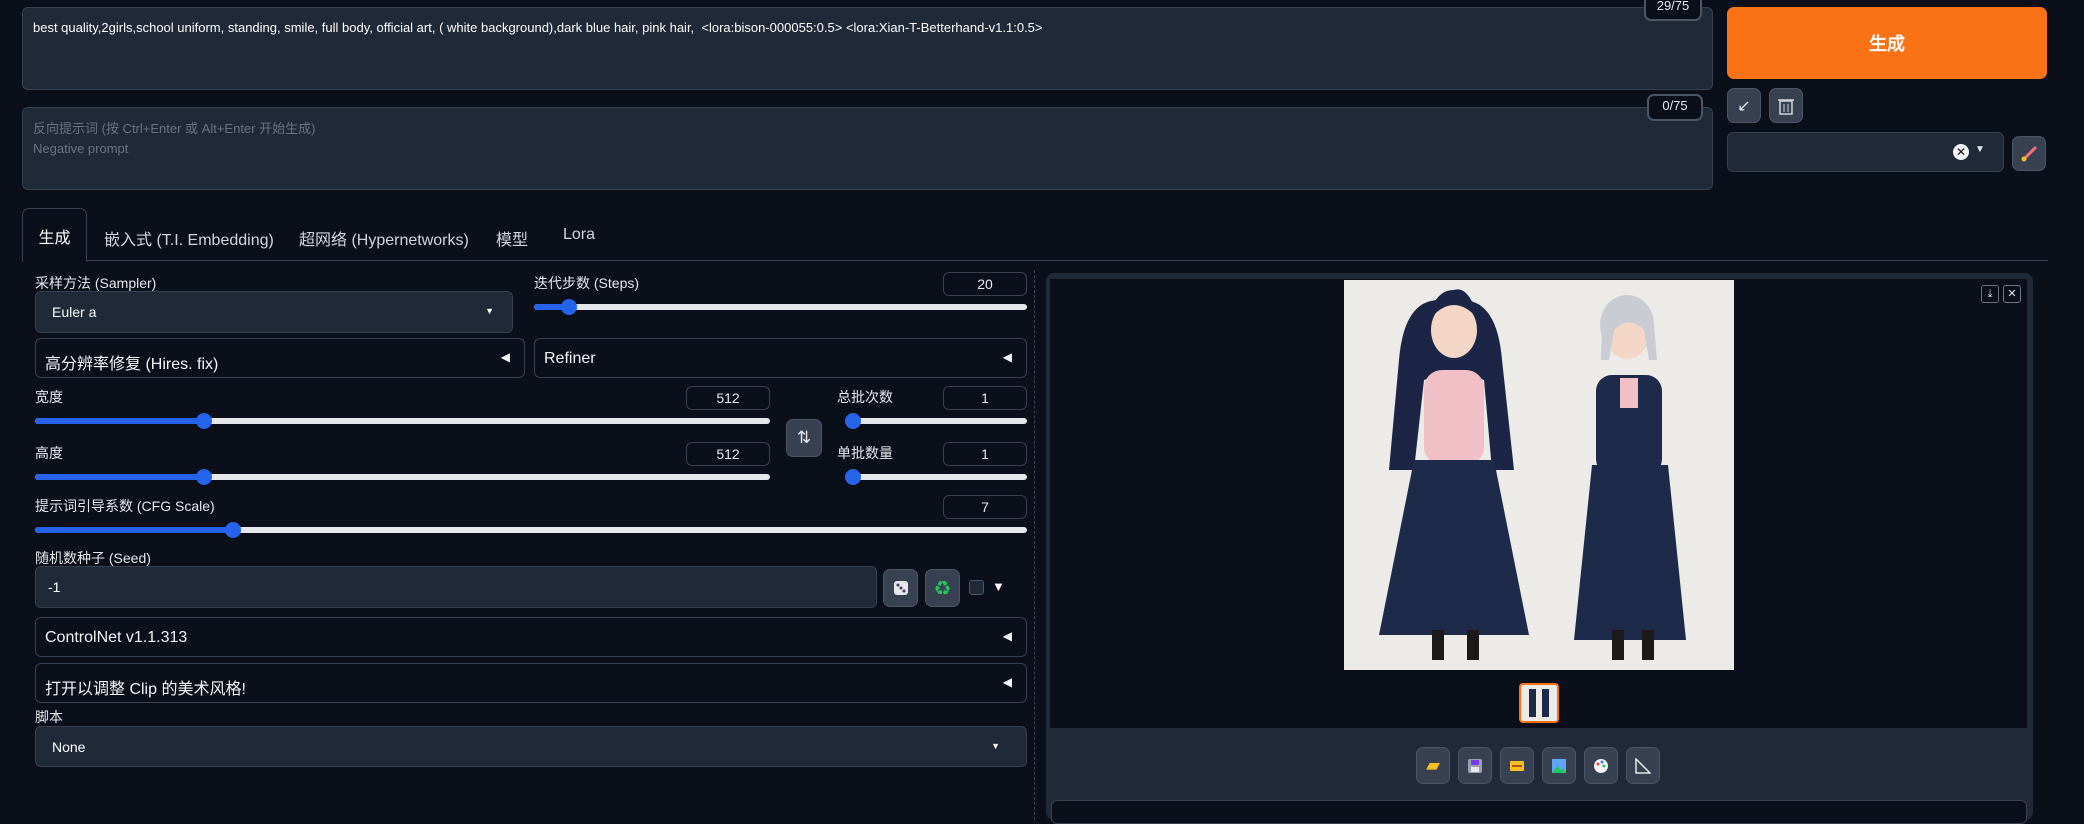  Describe the element at coordinates (402, 421) in the screenshot. I see `width-slider` at that location.